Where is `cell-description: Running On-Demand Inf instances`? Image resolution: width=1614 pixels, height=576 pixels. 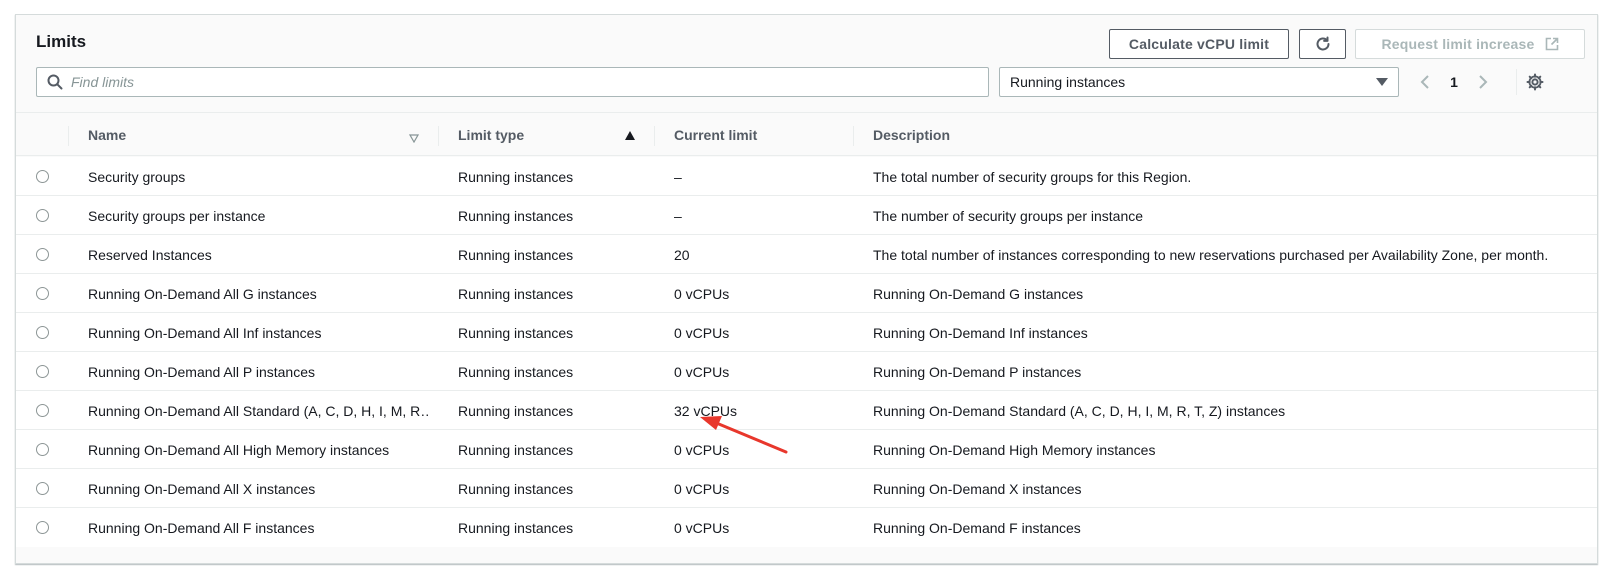
cell-description: Running On-Demand Inf instances is located at coordinates (980, 332).